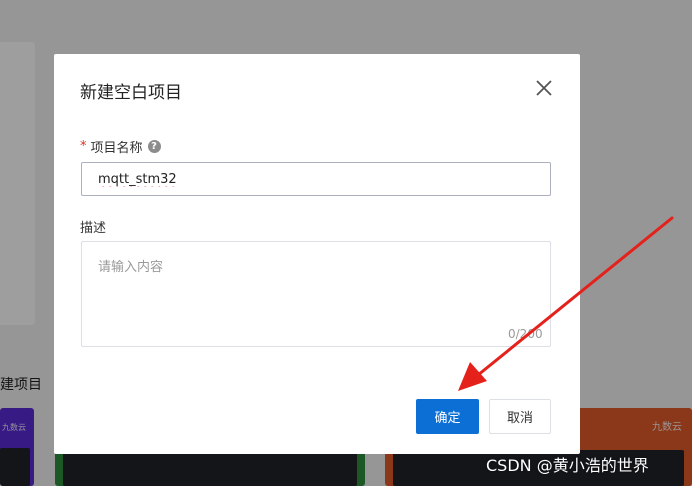 The height and width of the screenshot is (486, 692). Describe the element at coordinates (316, 179) in the screenshot. I see `project-name-input` at that location.